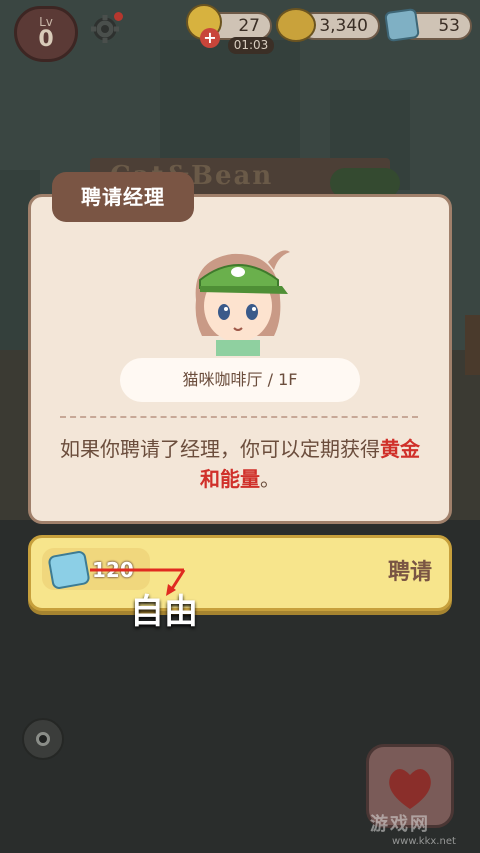 The image size is (480, 853). I want to click on notification-dot, so click(118, 16).